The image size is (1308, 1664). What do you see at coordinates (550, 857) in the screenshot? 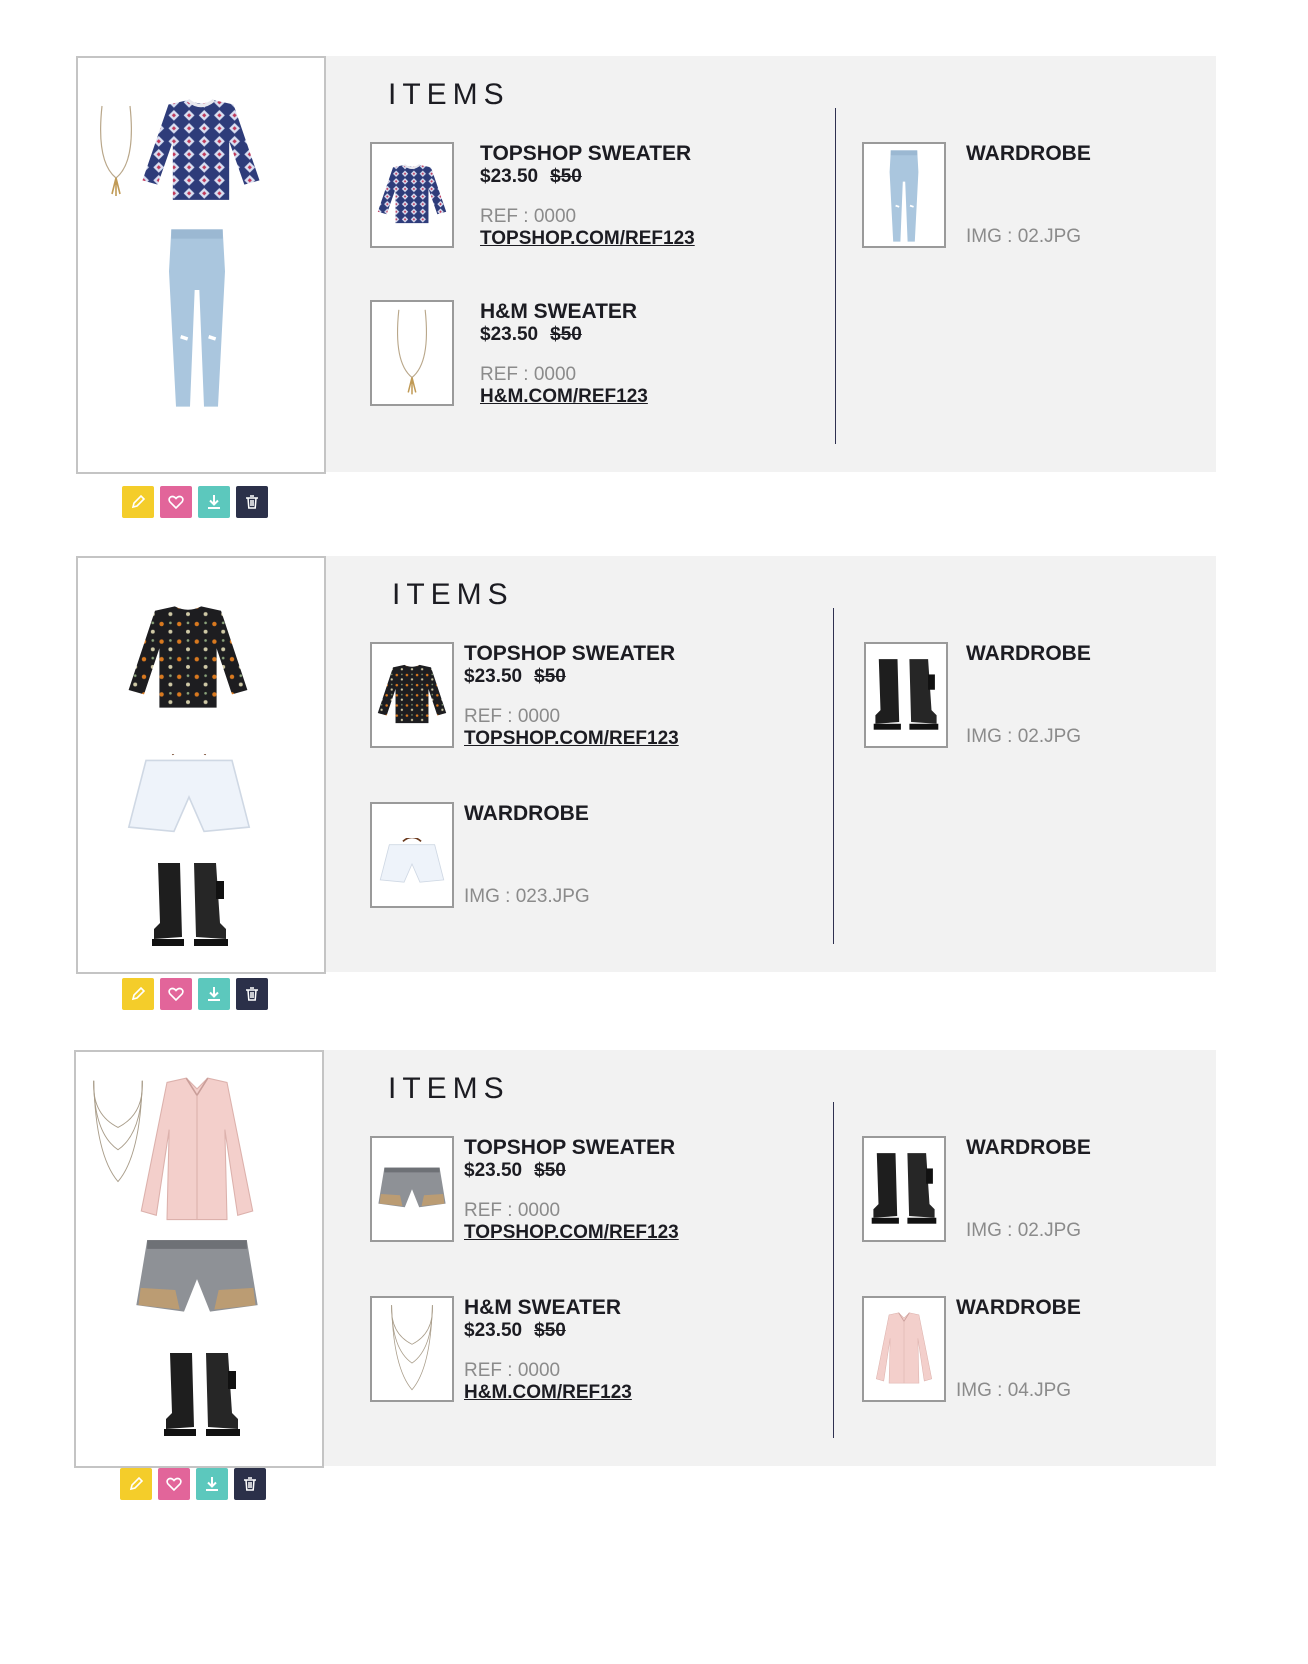
I see `wardrobe-item: WARDROBE IMG : 023.JPG` at bounding box center [550, 857].